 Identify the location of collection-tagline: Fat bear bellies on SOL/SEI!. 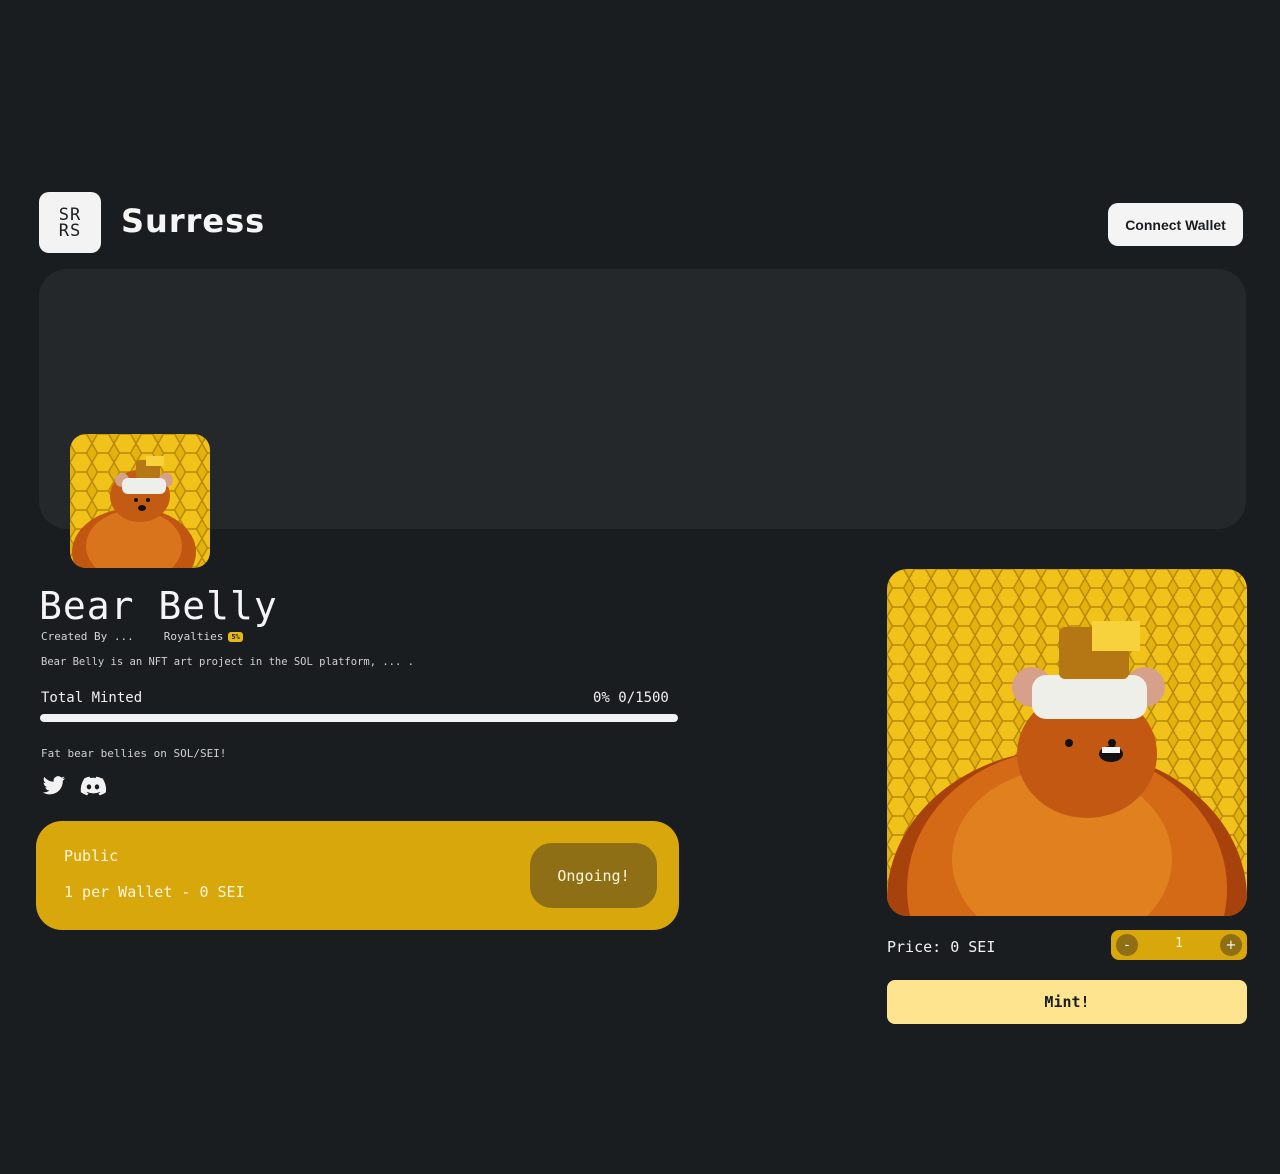
(134, 753).